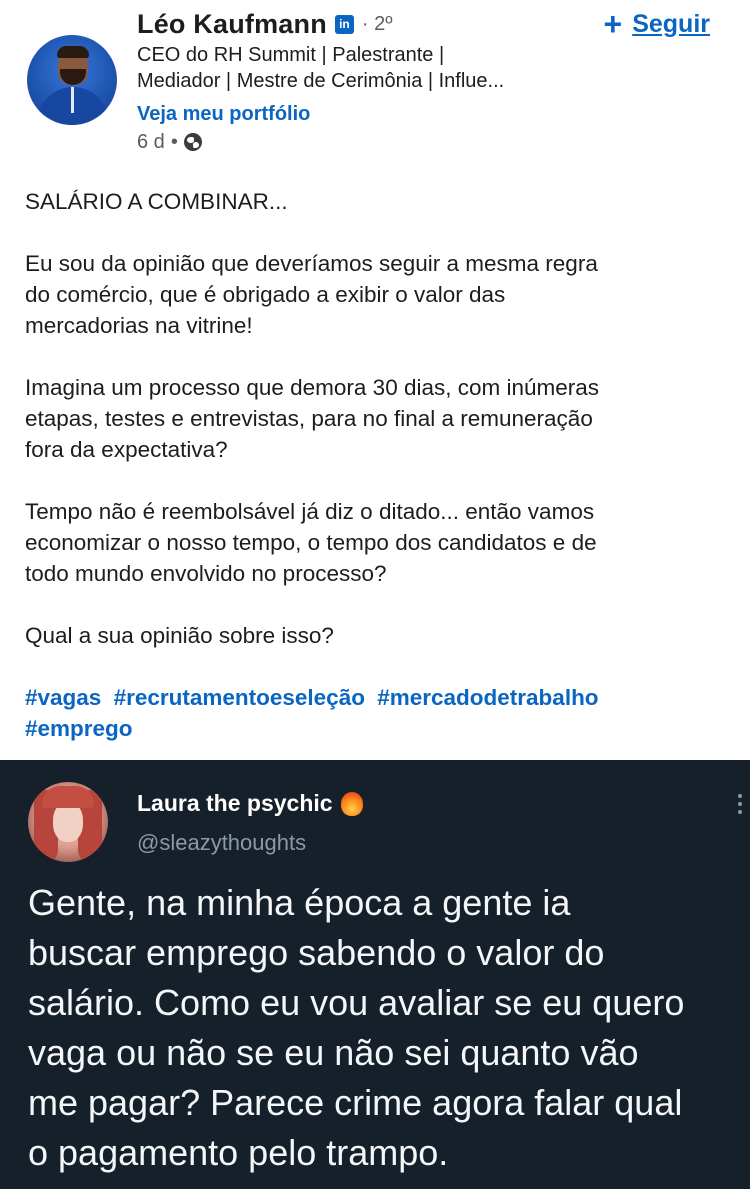 The image size is (750, 1189). I want to click on post-meta: 6 d •, so click(169, 142).